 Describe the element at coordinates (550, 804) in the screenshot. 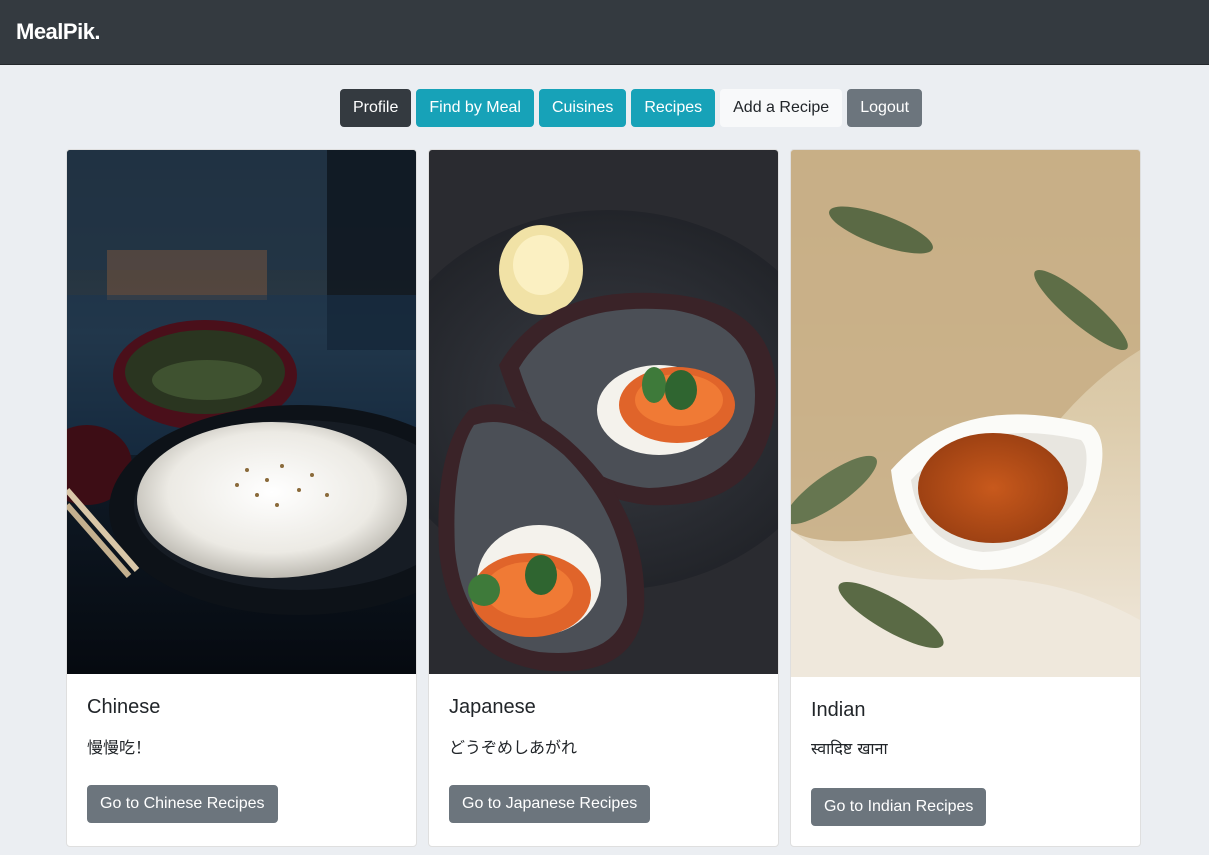

I see `go-to-japanese-recipes-button: Go to Japanese Recipes` at that location.